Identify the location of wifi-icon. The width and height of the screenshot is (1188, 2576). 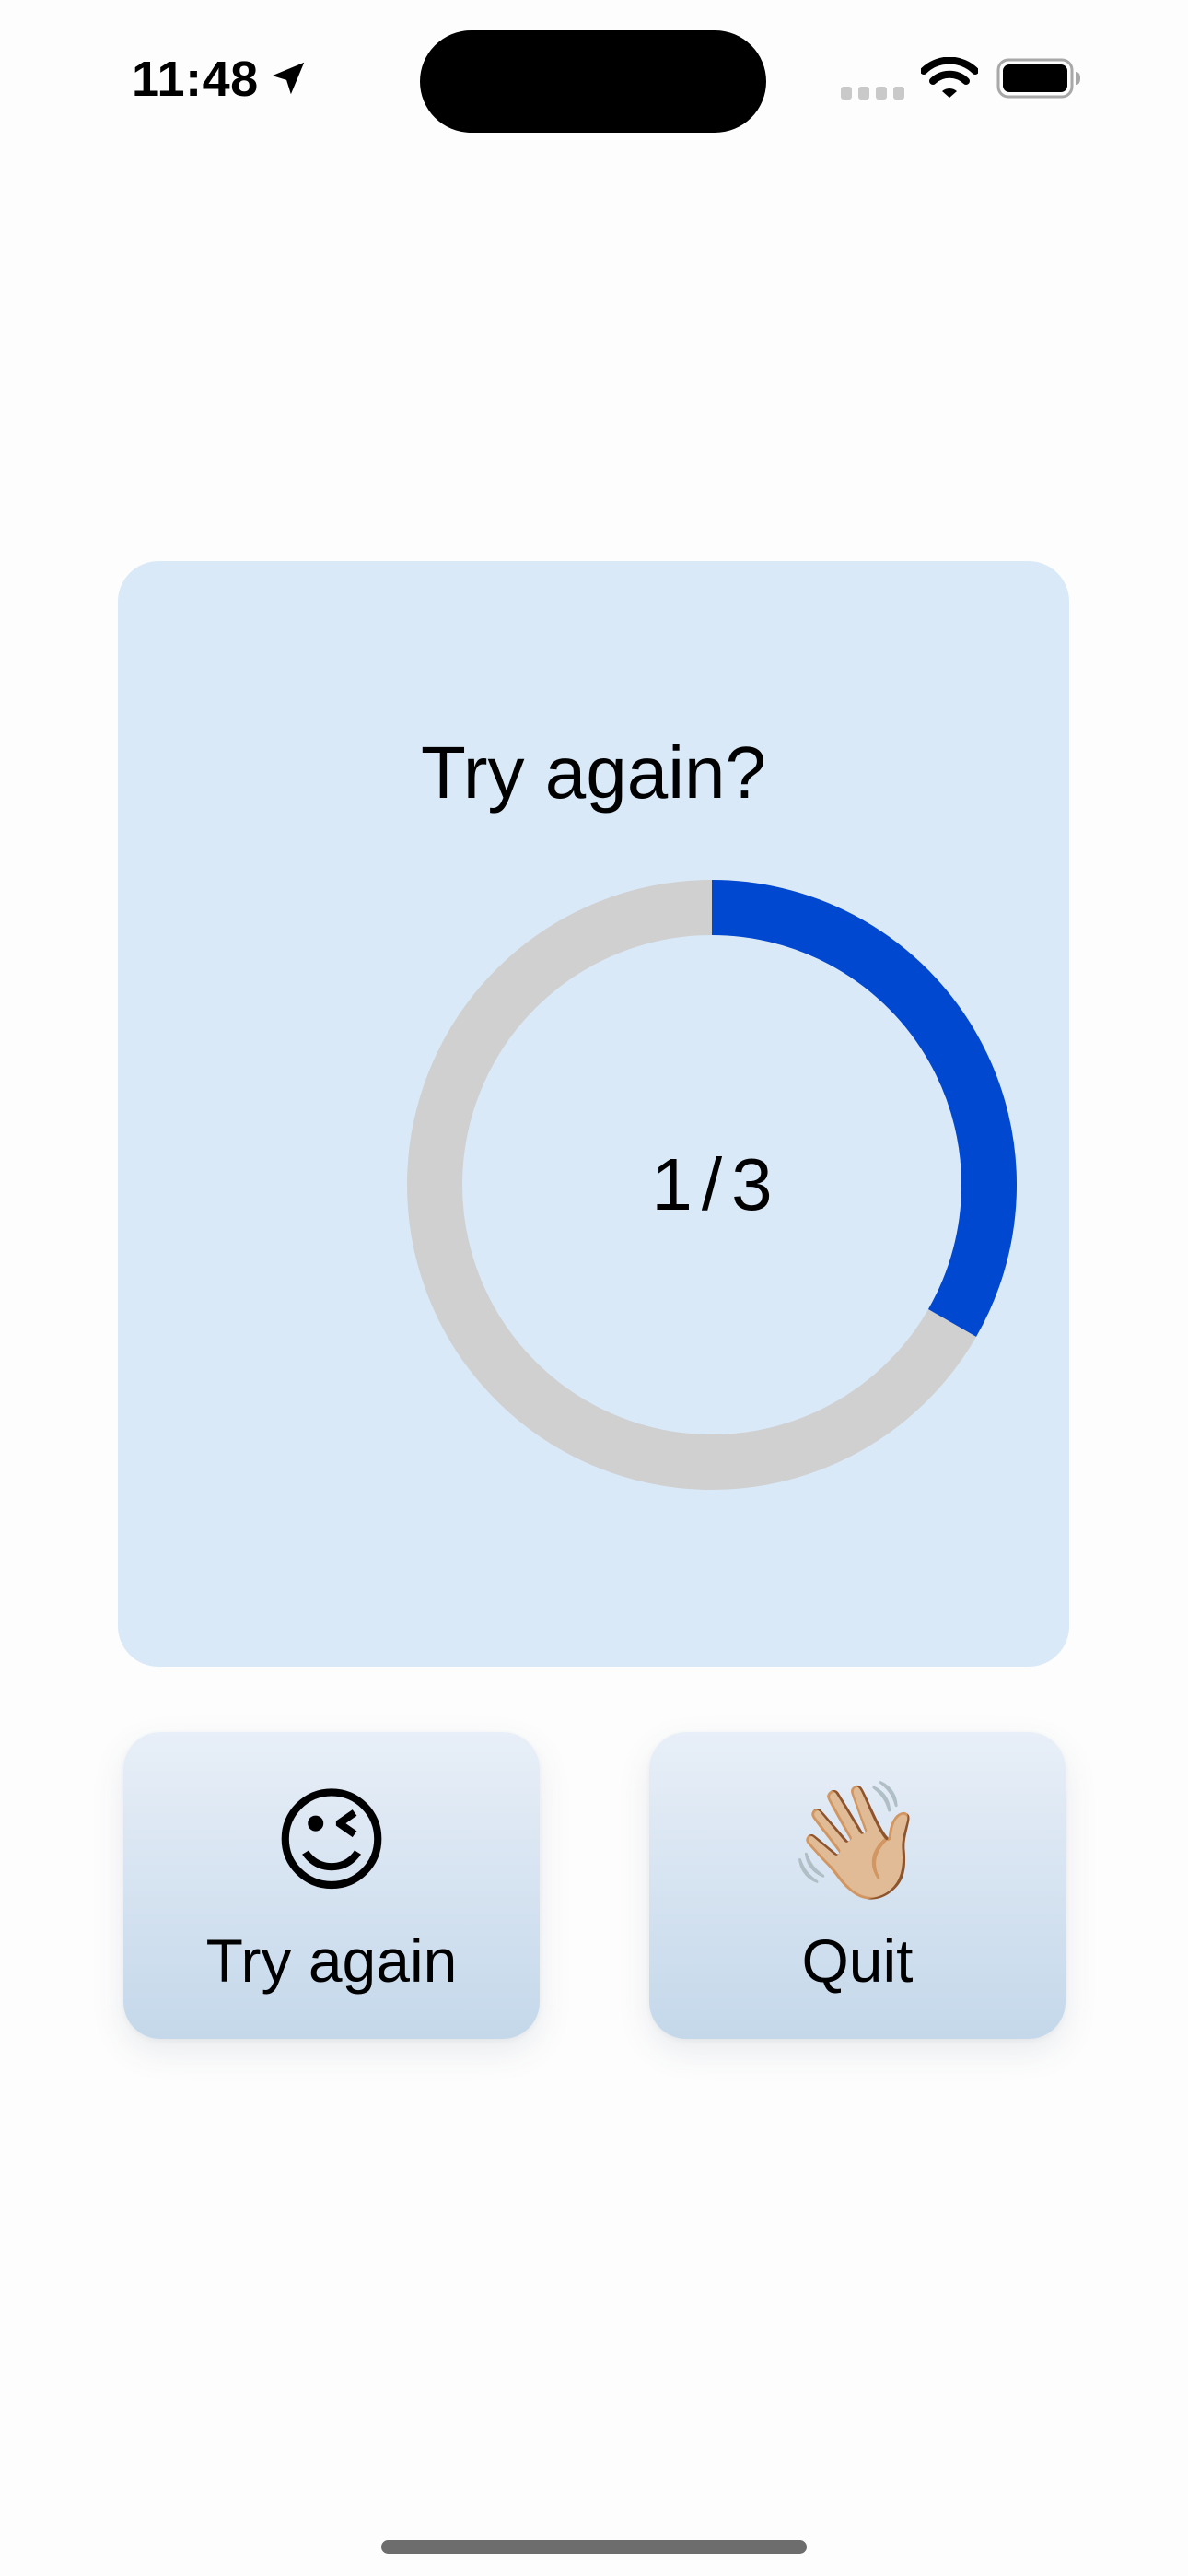
(949, 77).